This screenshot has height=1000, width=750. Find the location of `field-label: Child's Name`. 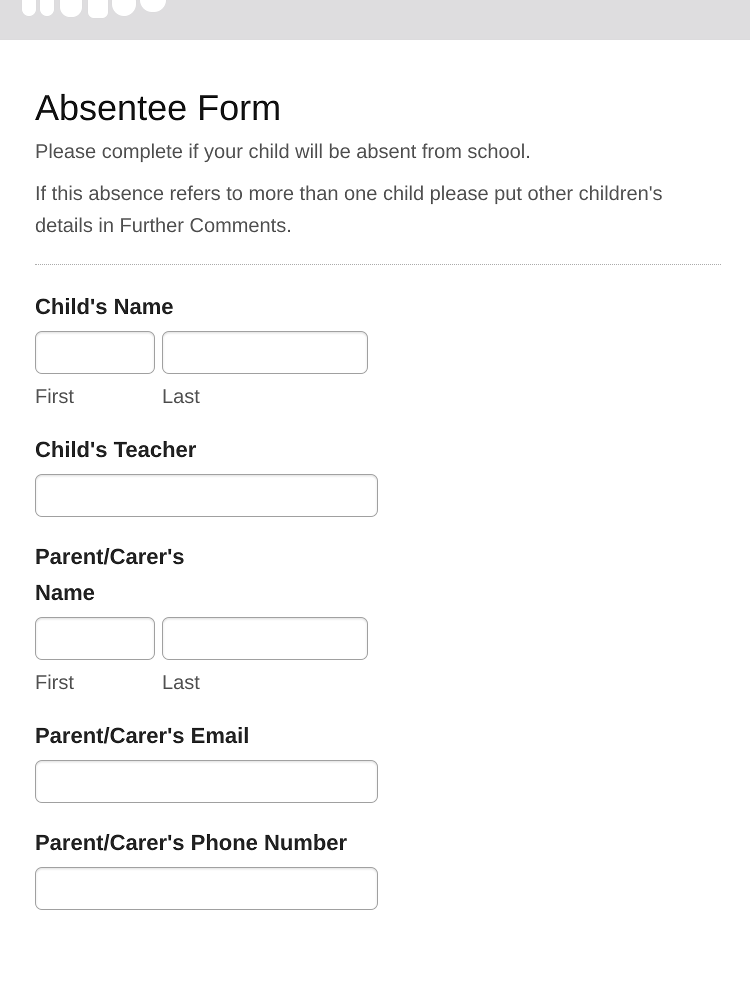

field-label: Child's Name is located at coordinates (104, 307).